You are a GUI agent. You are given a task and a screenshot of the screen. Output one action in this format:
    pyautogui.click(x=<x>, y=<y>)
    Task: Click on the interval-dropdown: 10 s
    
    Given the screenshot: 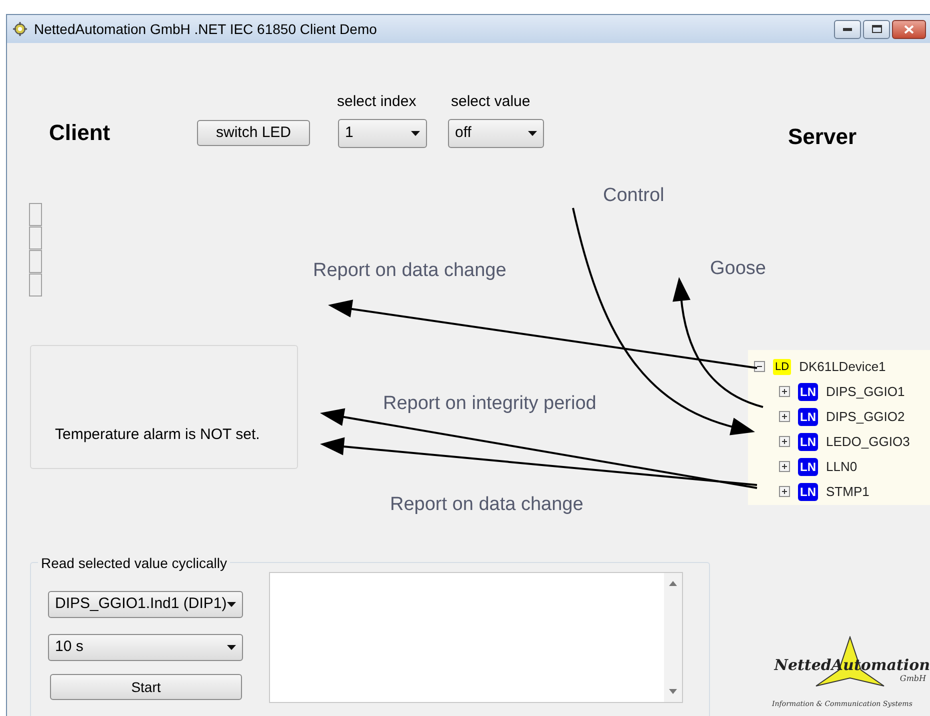 What is the action you would take?
    pyautogui.click(x=145, y=647)
    